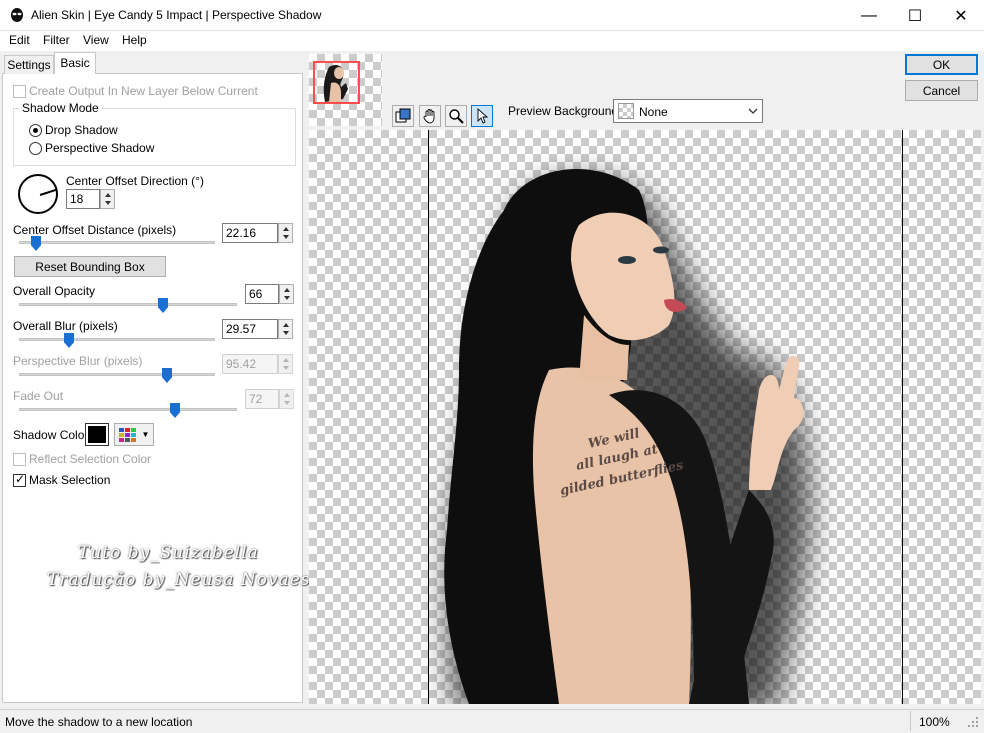  I want to click on center-offset-distance-label: Center Offset Distance (pixels), so click(95, 230).